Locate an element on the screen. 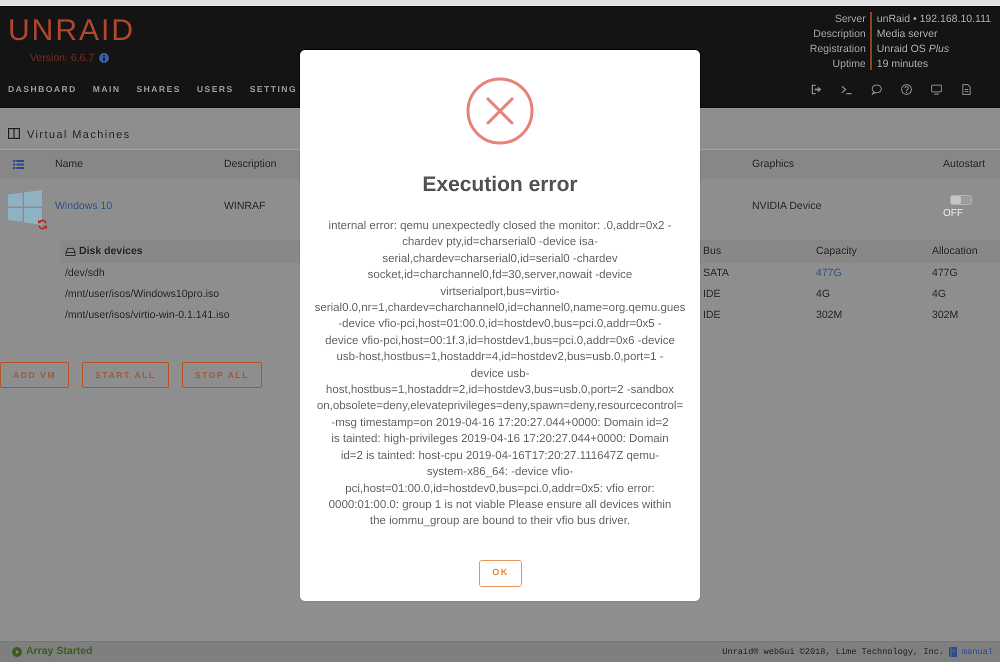 This screenshot has height=662, width=1000. column-header: Autostart is located at coordinates (964, 164).